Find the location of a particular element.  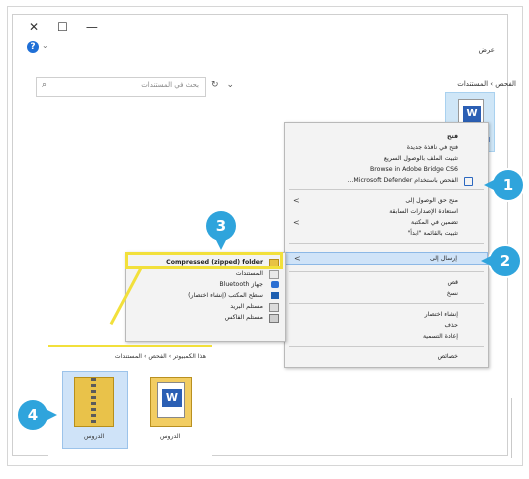

send-to-desktop: سطح المكتب (إنشاء اختصار) is located at coordinates (205, 295).